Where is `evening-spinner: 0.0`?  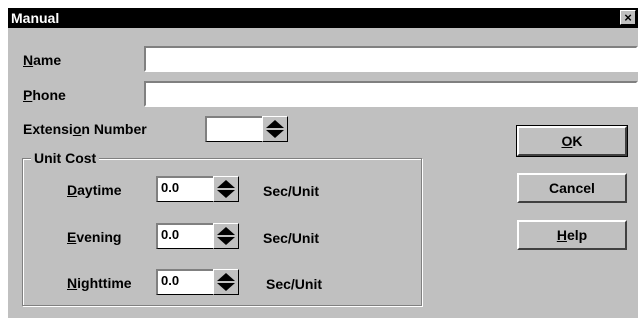 evening-spinner: 0.0 is located at coordinates (199, 236).